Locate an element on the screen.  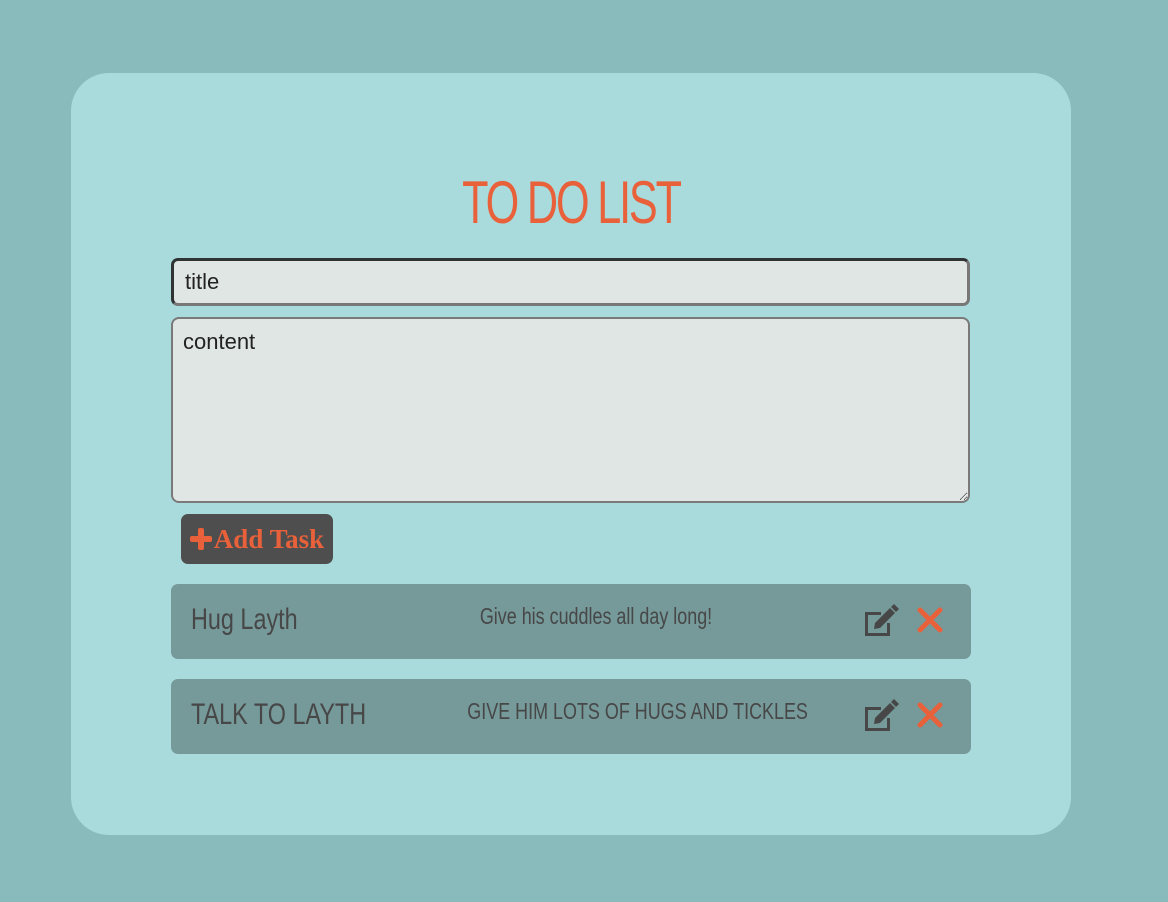
task-title: Hug Layth is located at coordinates (244, 619).